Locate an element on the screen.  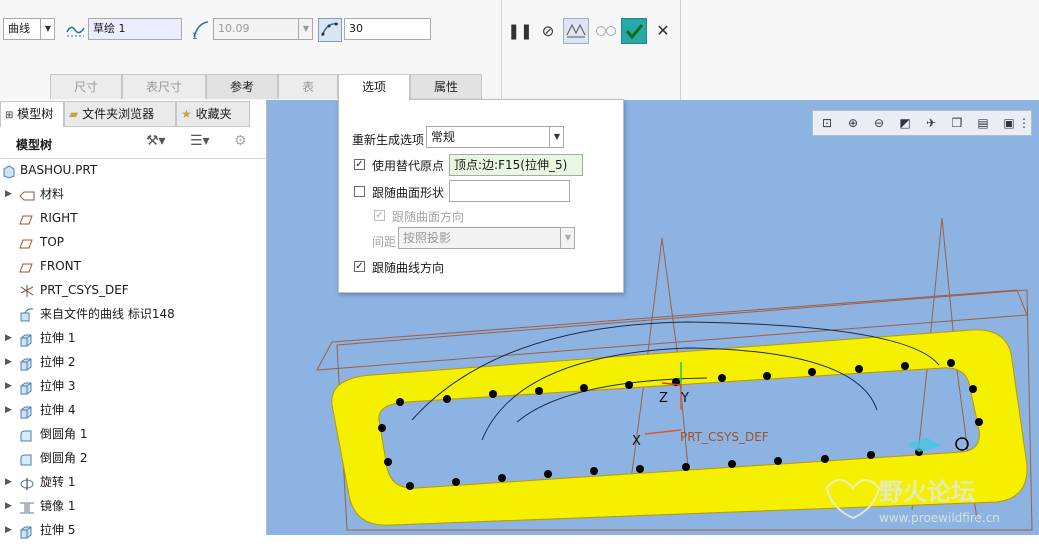
tab-dimensions: 尺寸 is located at coordinates (86, 86).